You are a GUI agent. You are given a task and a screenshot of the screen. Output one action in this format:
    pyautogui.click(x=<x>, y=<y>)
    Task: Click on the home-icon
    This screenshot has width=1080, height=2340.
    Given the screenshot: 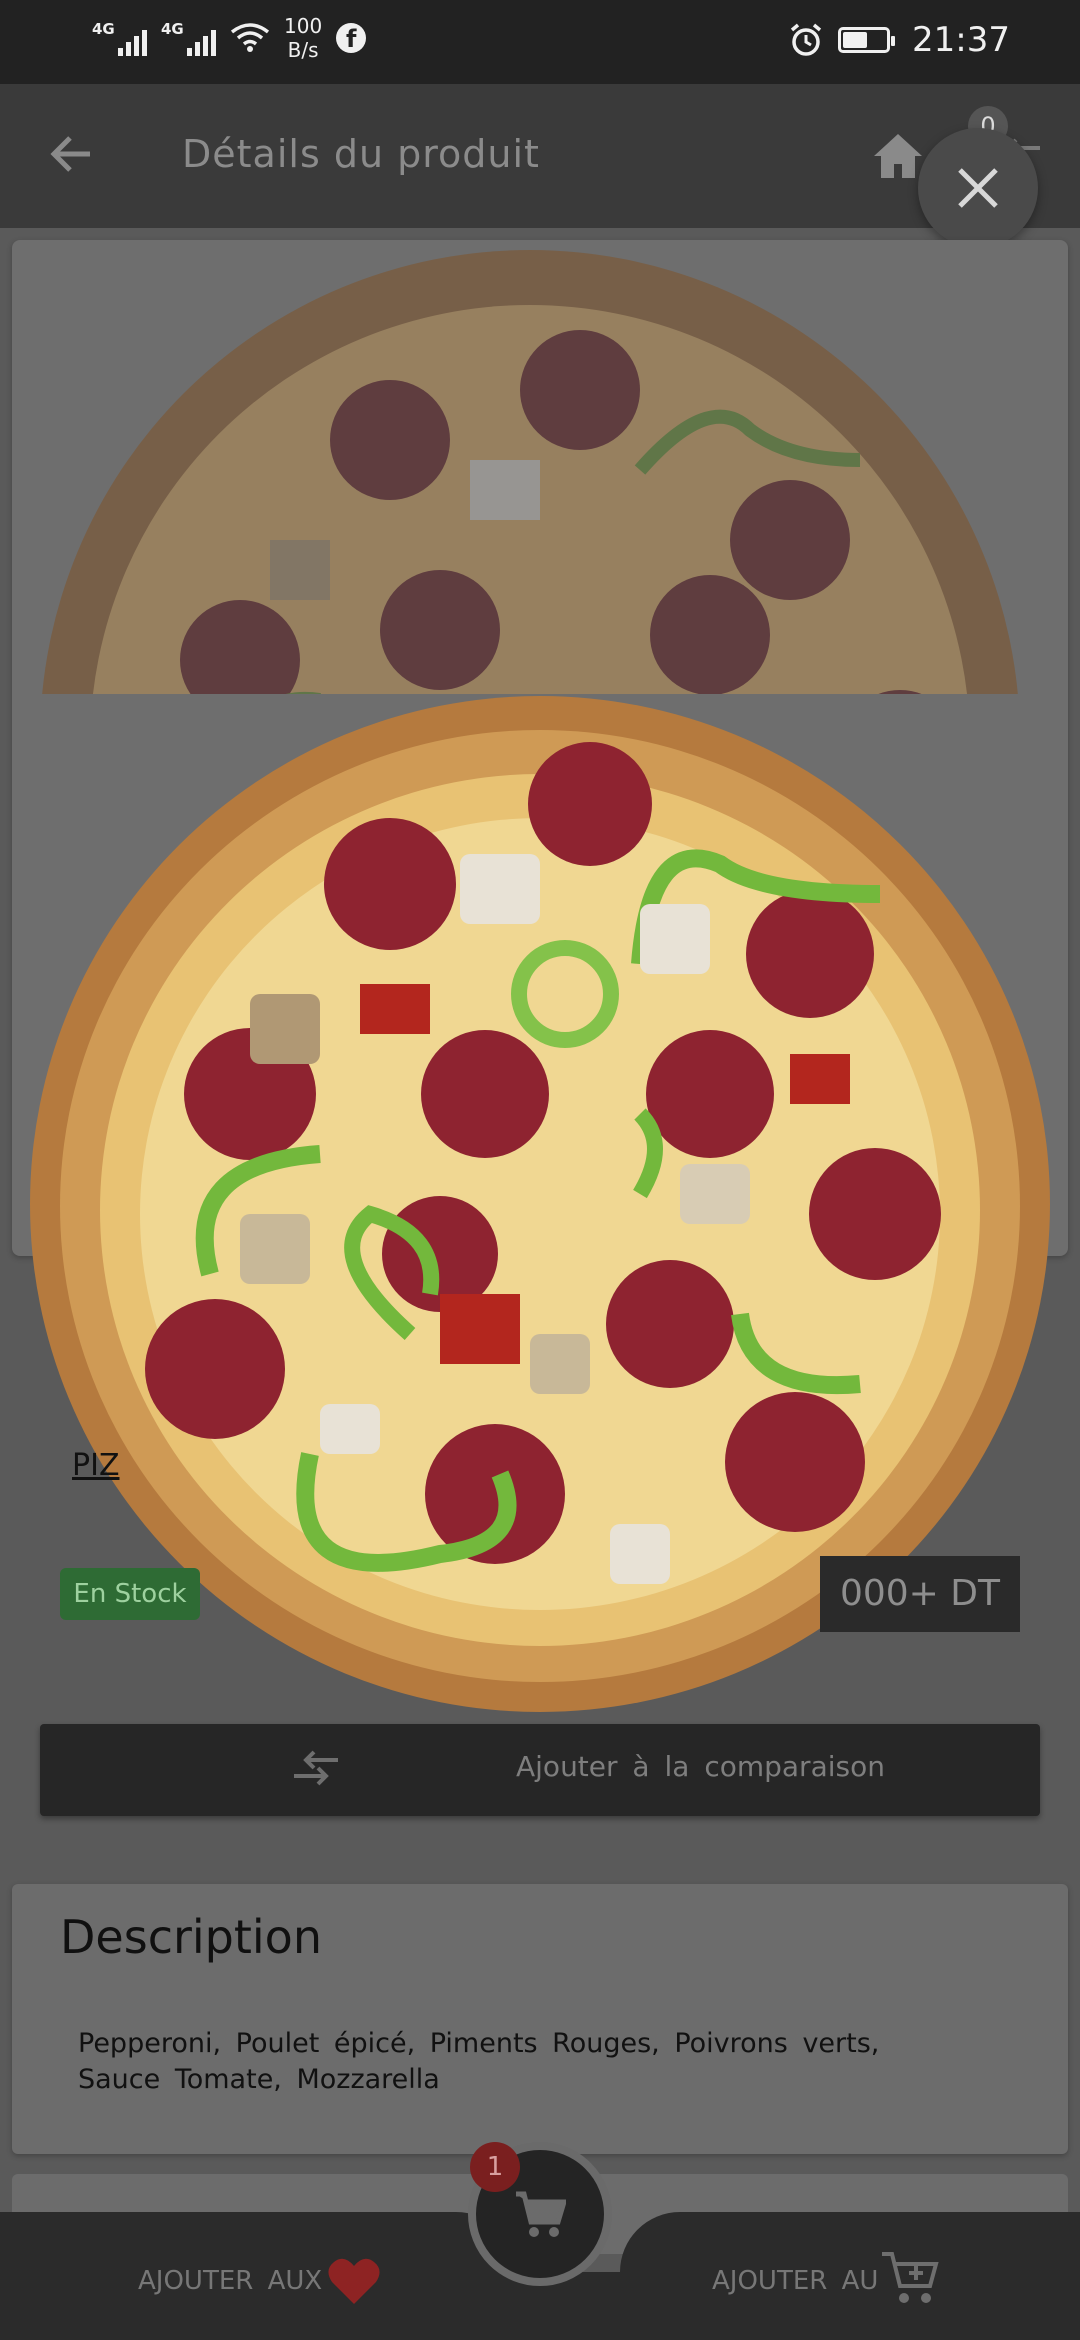 What is the action you would take?
    pyautogui.click(x=898, y=156)
    